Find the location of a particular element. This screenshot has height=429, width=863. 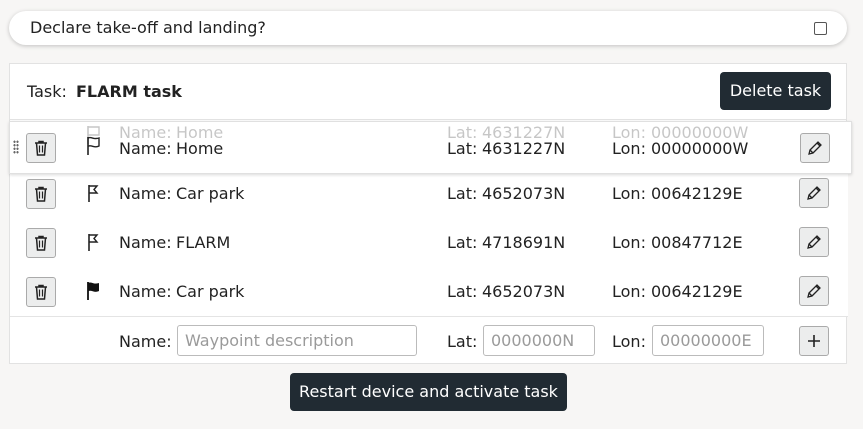

waypoint-lon: 00000000W is located at coordinates (700, 148).